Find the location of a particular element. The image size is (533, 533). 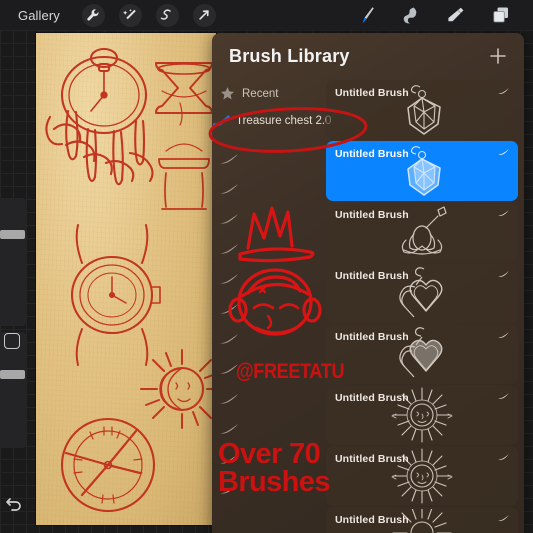

adjustments-button is located at coordinates (130, 15).